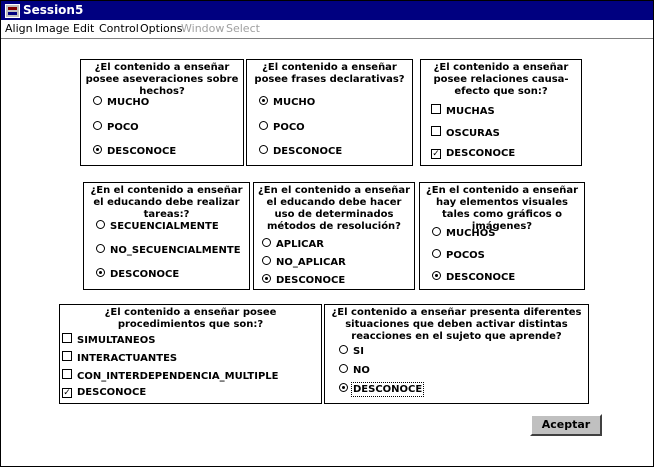 The image size is (654, 467). What do you see at coordinates (243, 28) in the screenshot?
I see `menu-select: Select` at bounding box center [243, 28].